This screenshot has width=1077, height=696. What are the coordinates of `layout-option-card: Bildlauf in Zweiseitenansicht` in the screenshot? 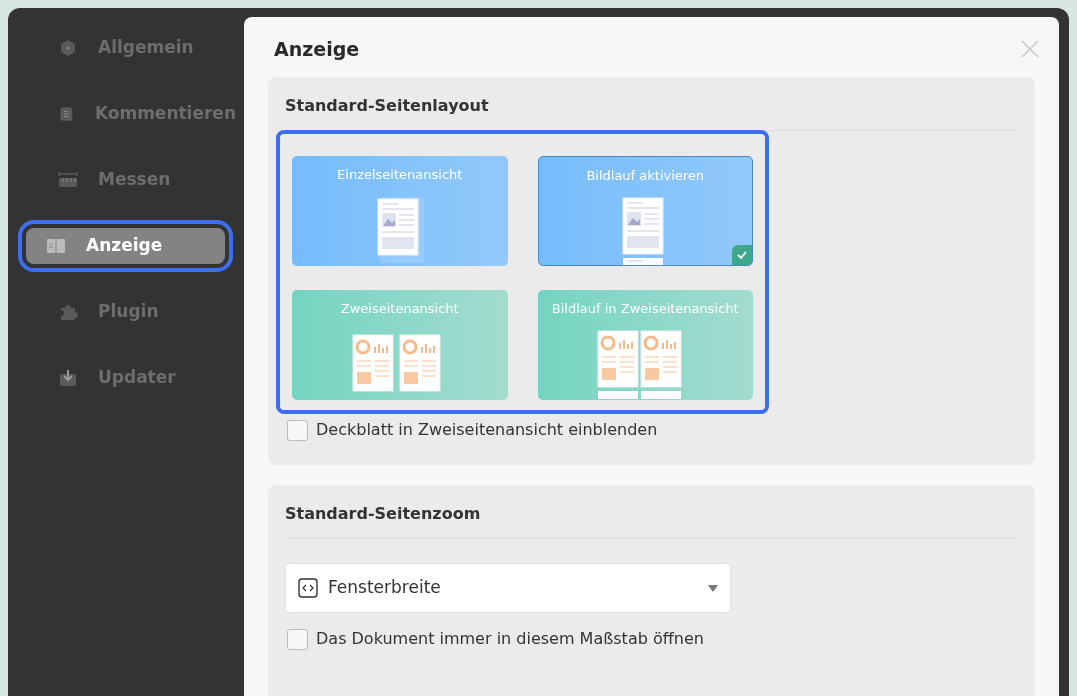 It's located at (645, 345).